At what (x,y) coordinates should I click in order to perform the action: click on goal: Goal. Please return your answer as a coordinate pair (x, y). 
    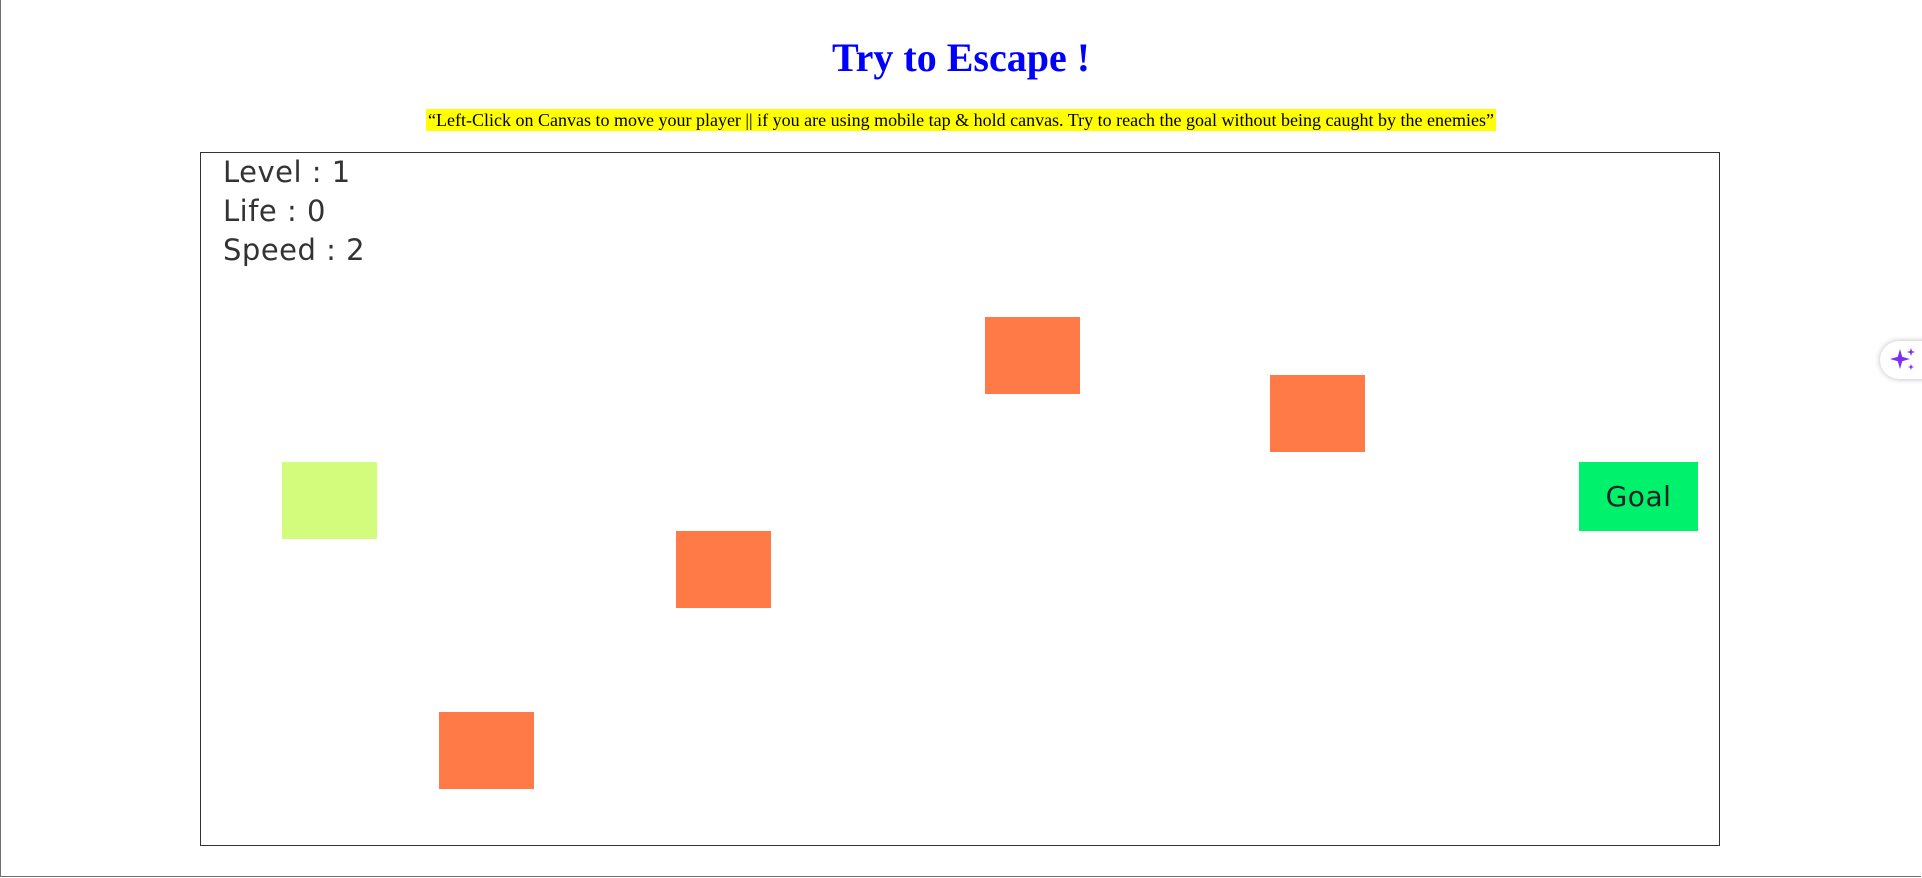
    Looking at the image, I should click on (1638, 496).